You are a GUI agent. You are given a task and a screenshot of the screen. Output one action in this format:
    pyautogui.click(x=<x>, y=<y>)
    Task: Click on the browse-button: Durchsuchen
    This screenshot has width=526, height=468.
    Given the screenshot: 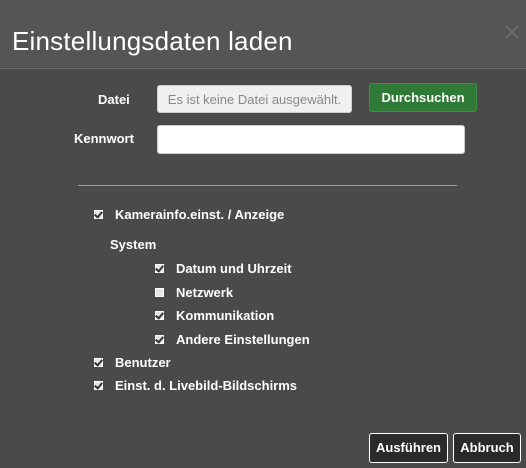 What is the action you would take?
    pyautogui.click(x=423, y=97)
    